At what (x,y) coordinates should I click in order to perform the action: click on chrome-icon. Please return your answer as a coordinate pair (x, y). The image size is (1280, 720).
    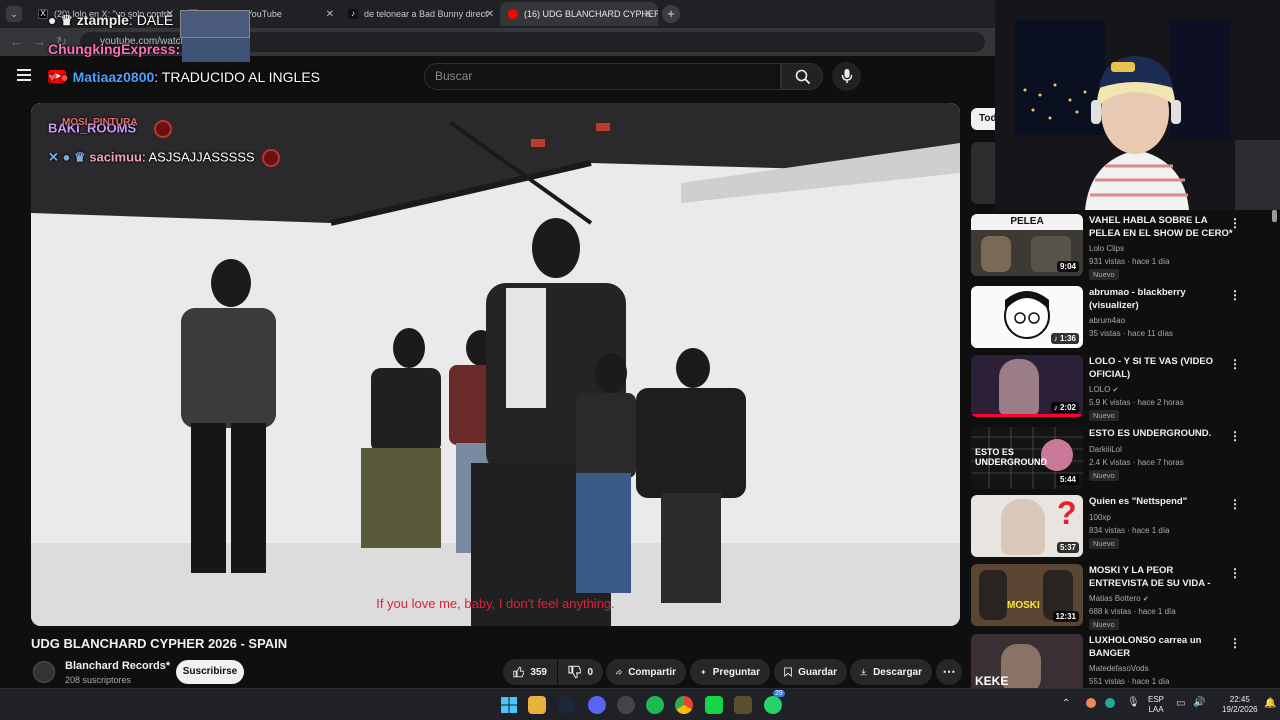
    Looking at the image, I should click on (684, 705).